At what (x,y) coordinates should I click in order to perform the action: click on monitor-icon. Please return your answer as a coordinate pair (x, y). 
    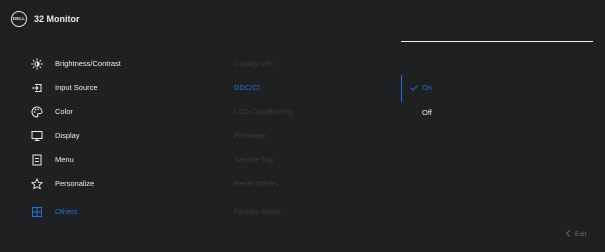
    Looking at the image, I should click on (37, 136).